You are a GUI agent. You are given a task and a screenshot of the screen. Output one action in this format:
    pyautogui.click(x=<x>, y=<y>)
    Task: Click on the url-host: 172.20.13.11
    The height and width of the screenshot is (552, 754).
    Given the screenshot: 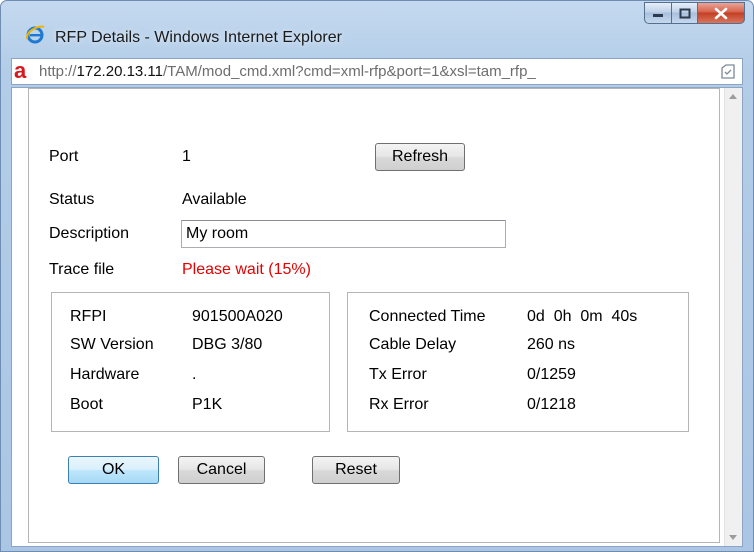 What is the action you would take?
    pyautogui.click(x=120, y=71)
    